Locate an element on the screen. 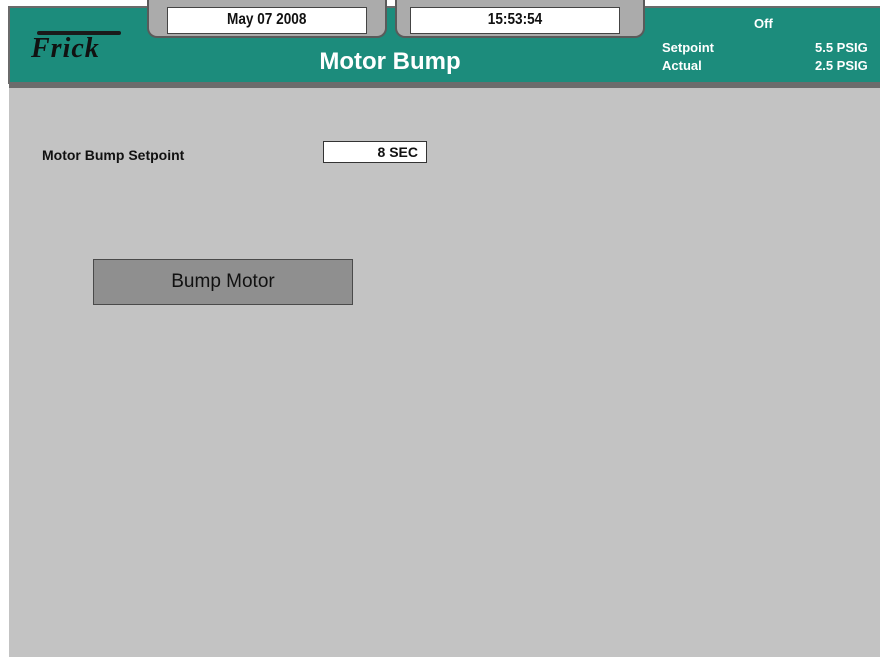 This screenshot has width=880, height=657. time-text: 15:53:54 is located at coordinates (515, 19).